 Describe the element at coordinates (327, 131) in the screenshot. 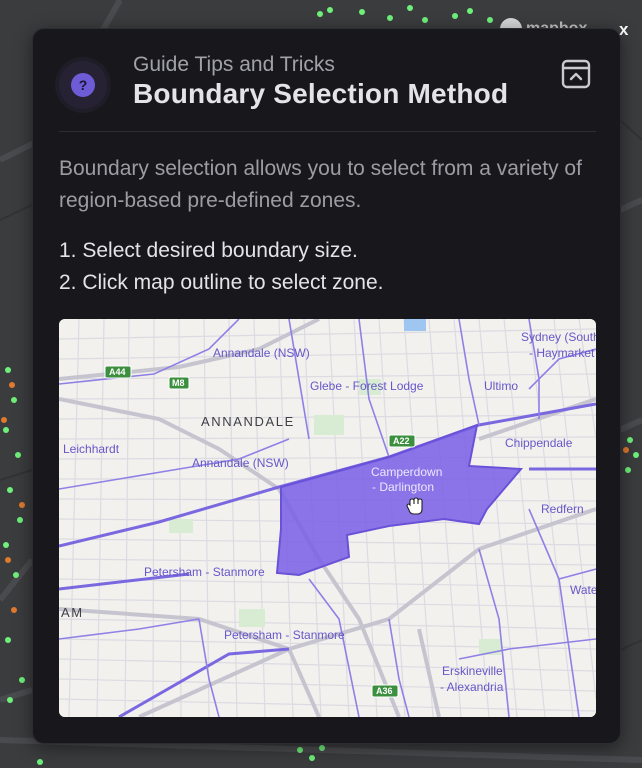

I see `header-divider` at that location.